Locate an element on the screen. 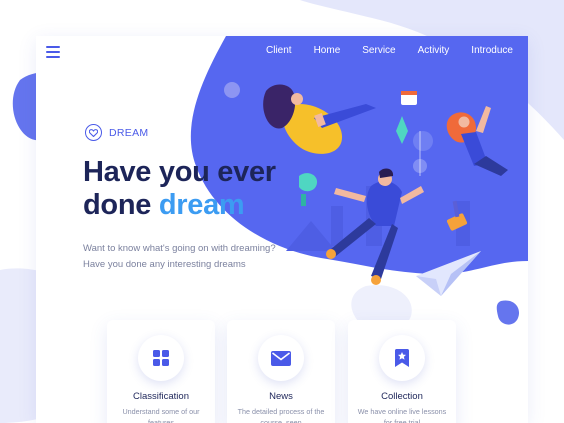 This screenshot has height=423, width=564. headline-accent-word: dream is located at coordinates (201, 205).